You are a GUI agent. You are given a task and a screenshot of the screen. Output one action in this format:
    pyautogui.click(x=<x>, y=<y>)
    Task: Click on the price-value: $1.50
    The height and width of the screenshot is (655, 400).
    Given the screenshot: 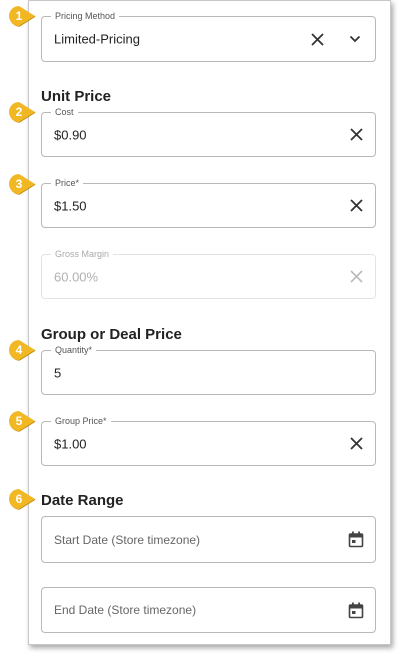 What is the action you would take?
    pyautogui.click(x=70, y=205)
    